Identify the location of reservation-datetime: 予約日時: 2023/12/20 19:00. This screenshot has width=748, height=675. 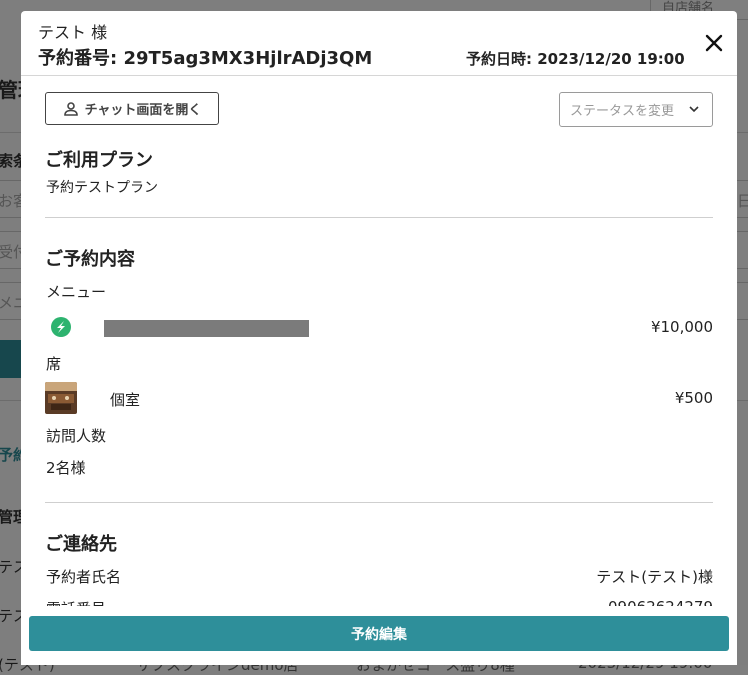
(575, 58).